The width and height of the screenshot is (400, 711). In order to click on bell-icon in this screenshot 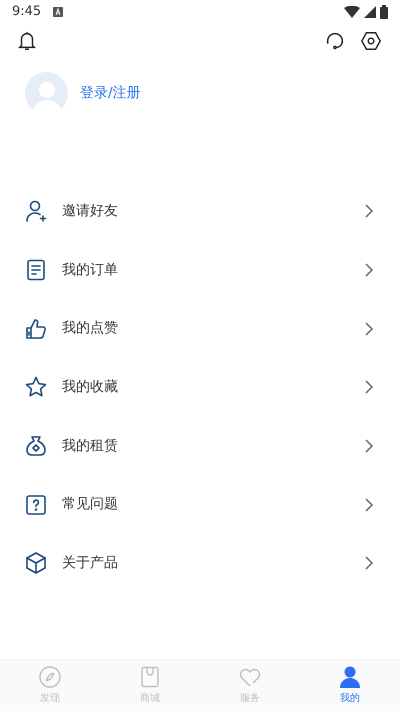, I will do `click(27, 41)`.